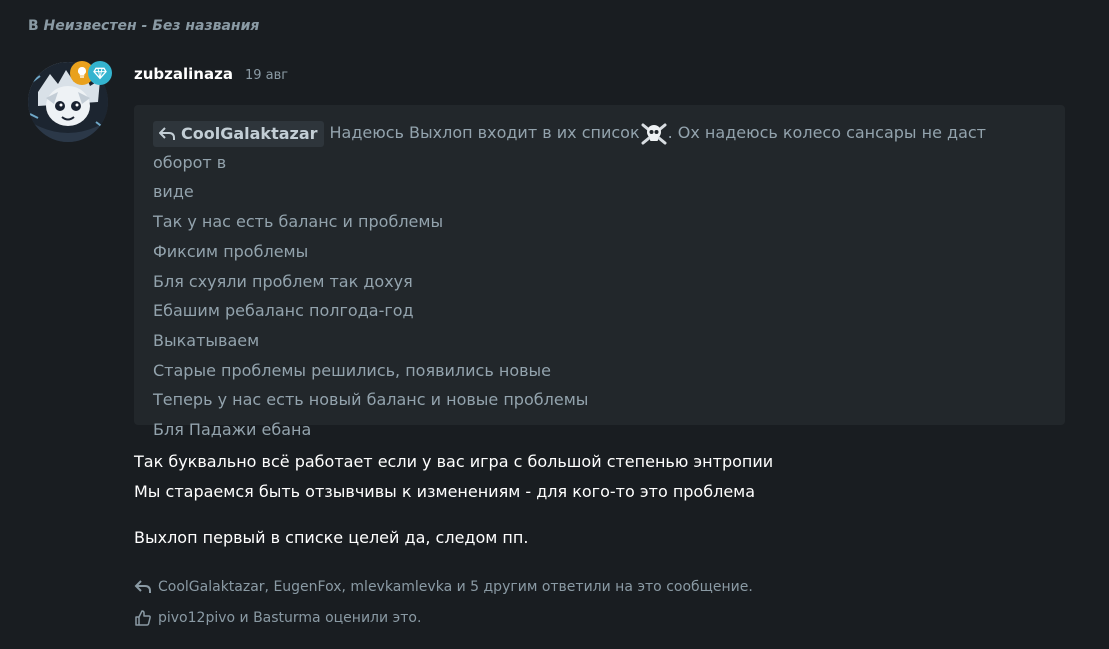 The image size is (1109, 649). What do you see at coordinates (33, 26) in the screenshot?
I see `thread-prefix: В` at bounding box center [33, 26].